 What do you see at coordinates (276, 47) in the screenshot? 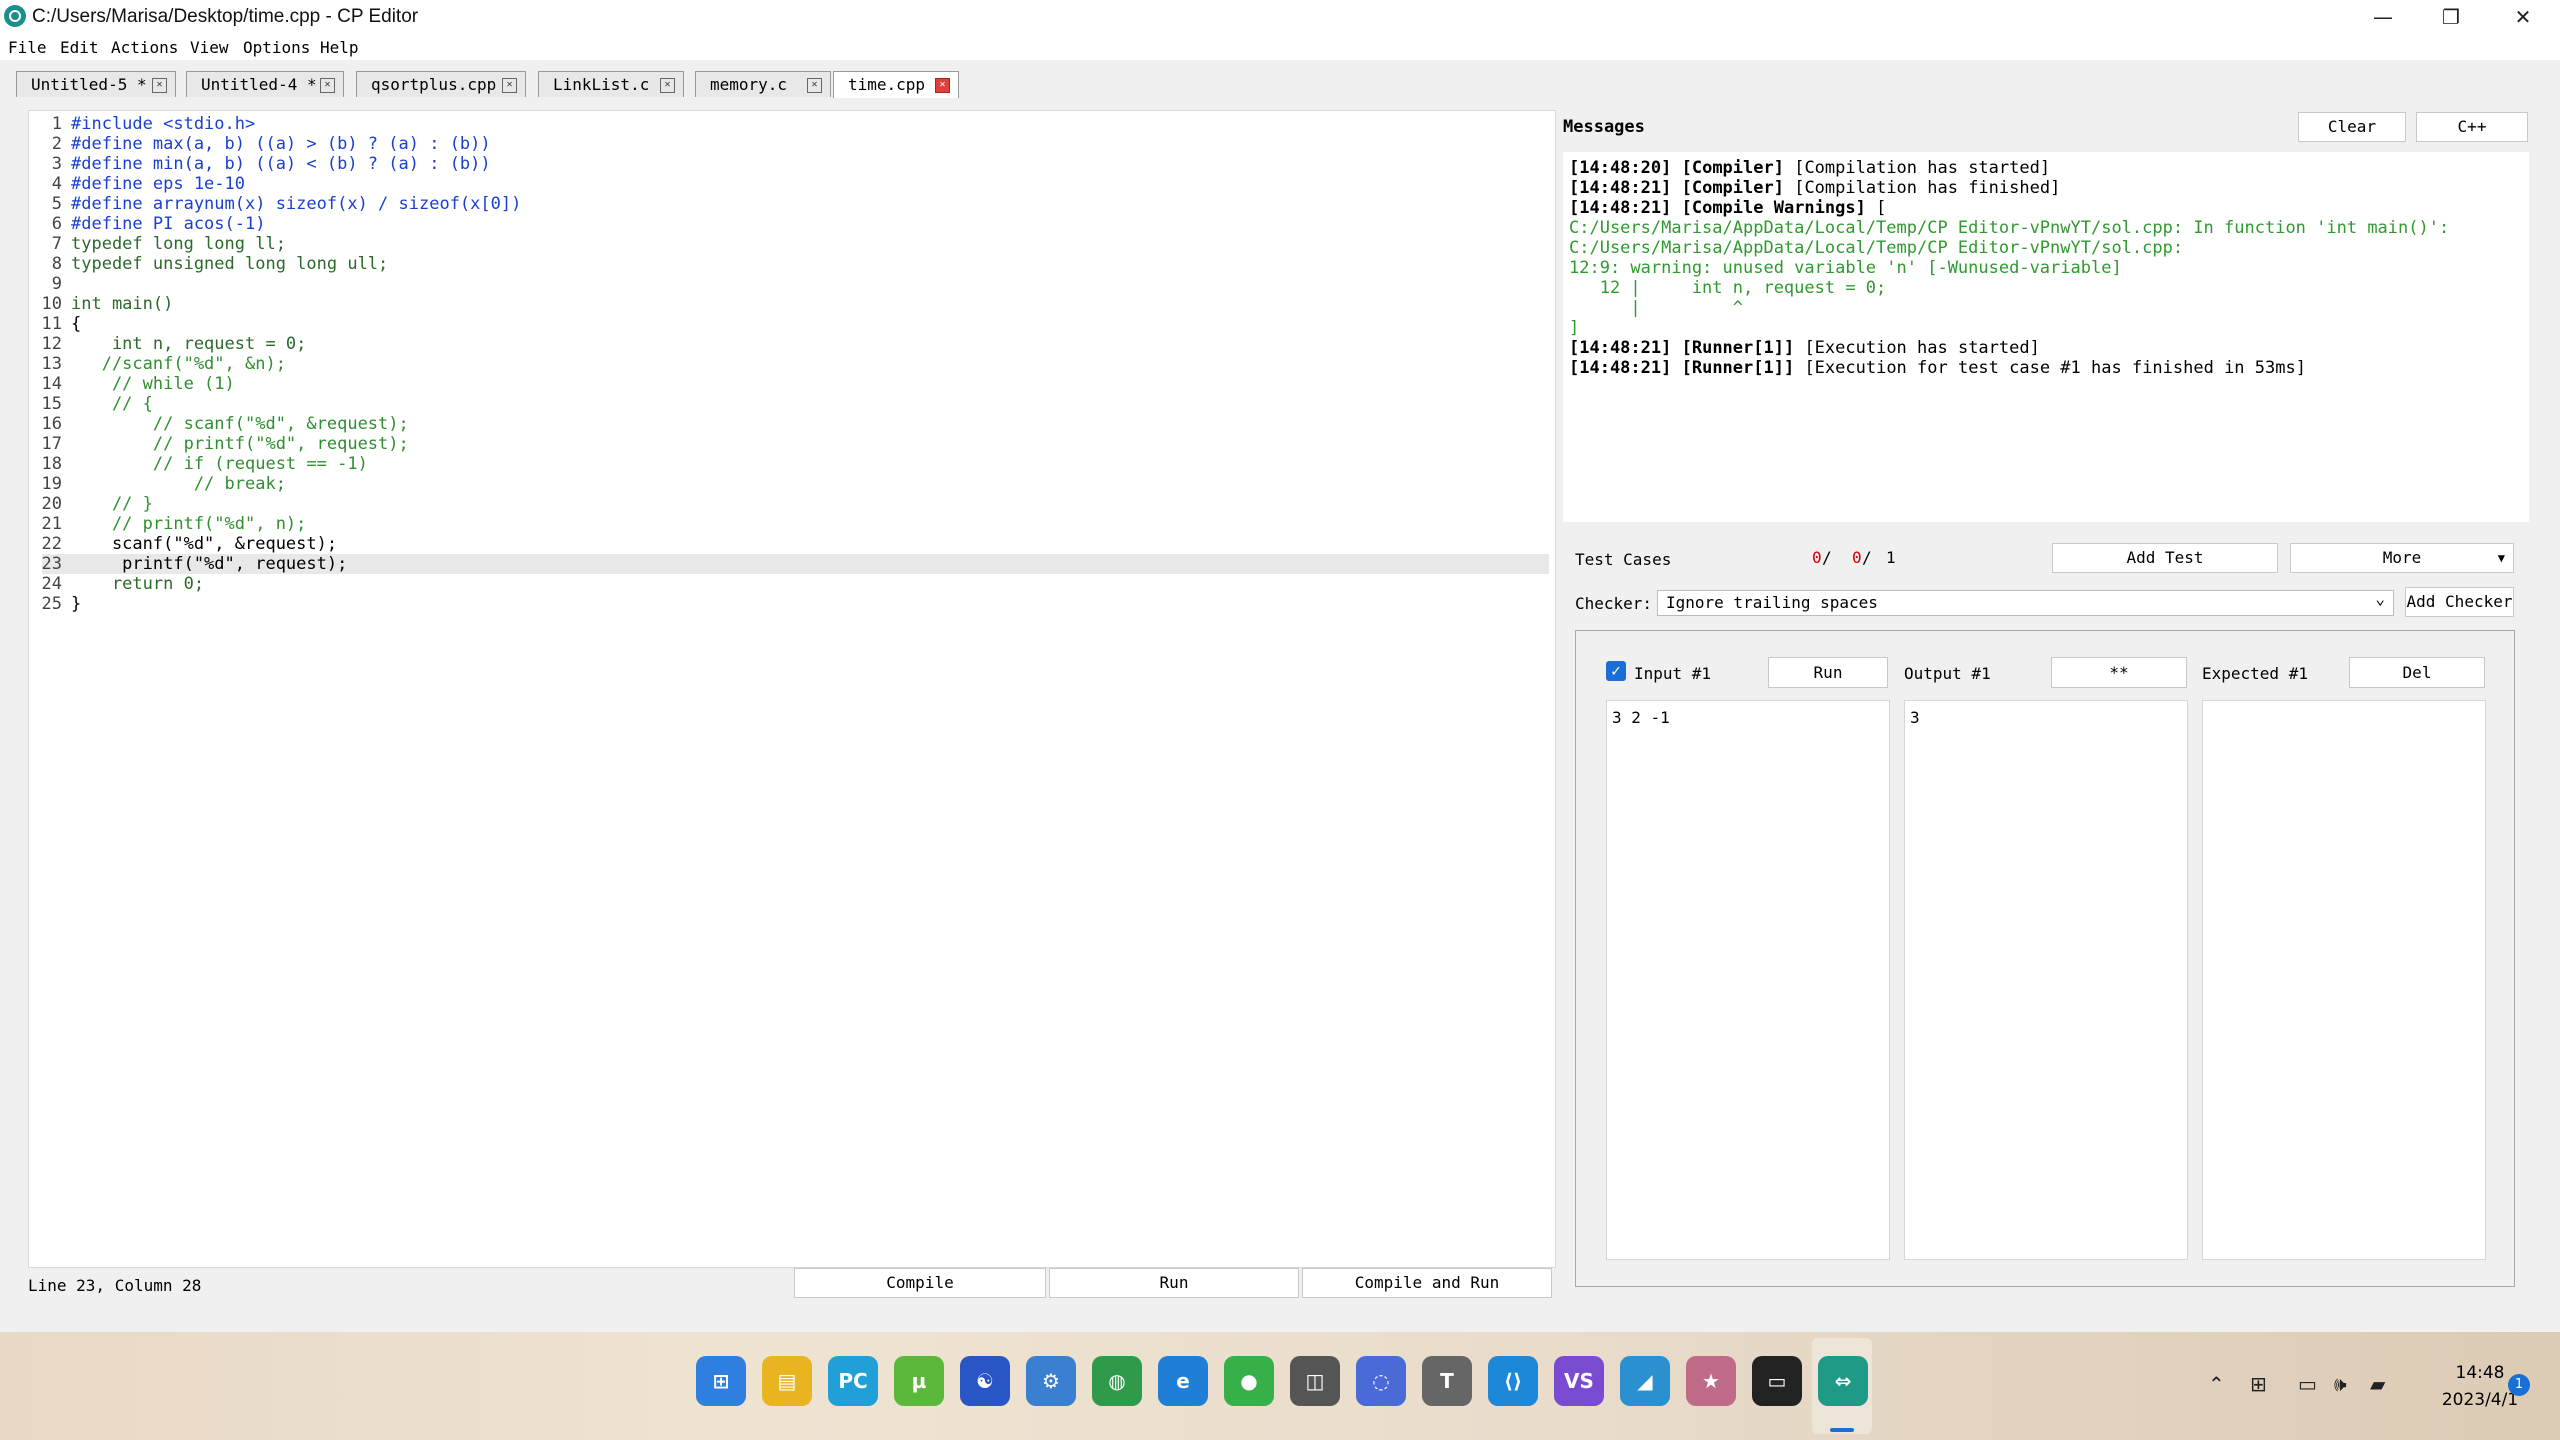
I see `menu-options: Options` at bounding box center [276, 47].